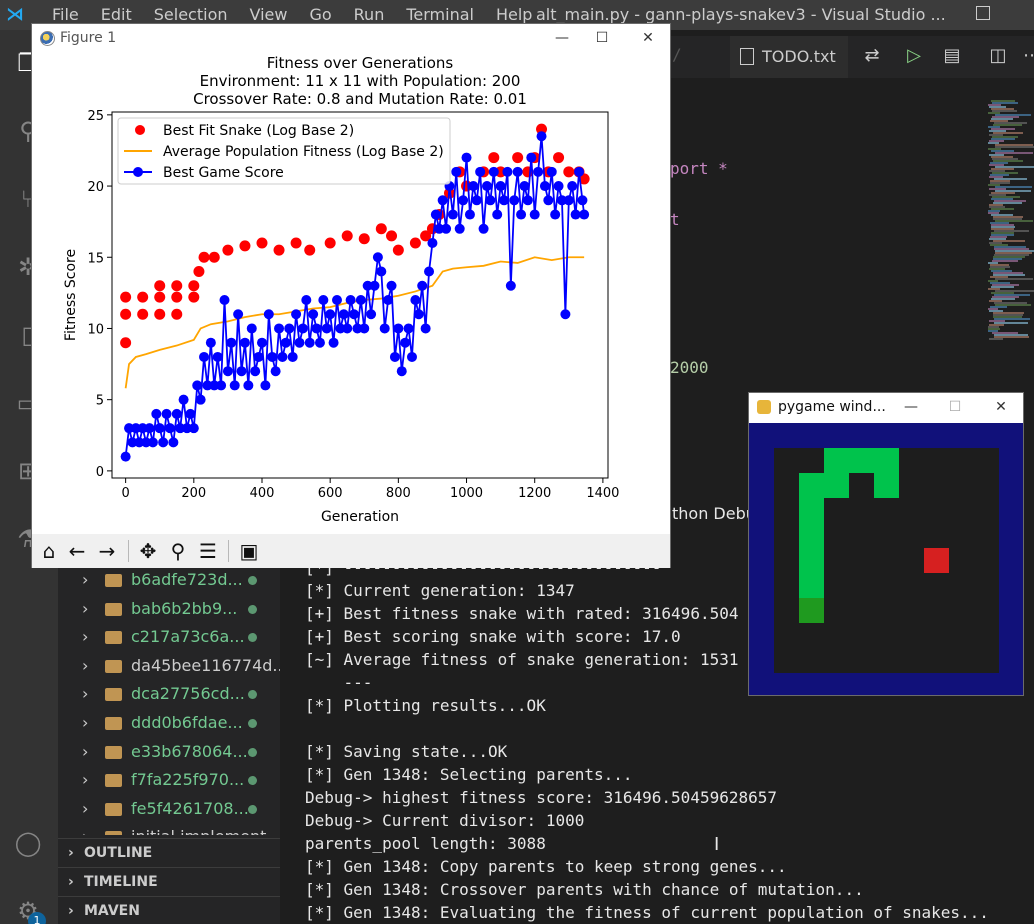 Image resolution: width=1034 pixels, height=924 pixels. What do you see at coordinates (47, 38) in the screenshot?
I see `matplotlib-logo-icon` at bounding box center [47, 38].